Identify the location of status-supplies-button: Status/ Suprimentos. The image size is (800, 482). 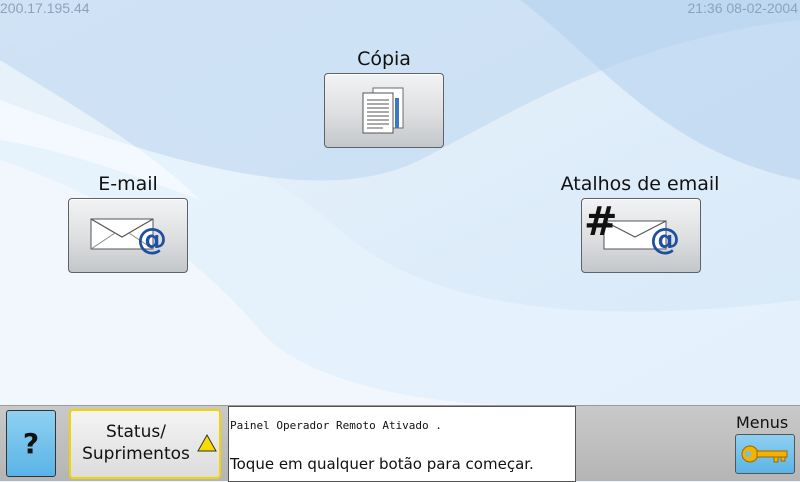
(145, 444).